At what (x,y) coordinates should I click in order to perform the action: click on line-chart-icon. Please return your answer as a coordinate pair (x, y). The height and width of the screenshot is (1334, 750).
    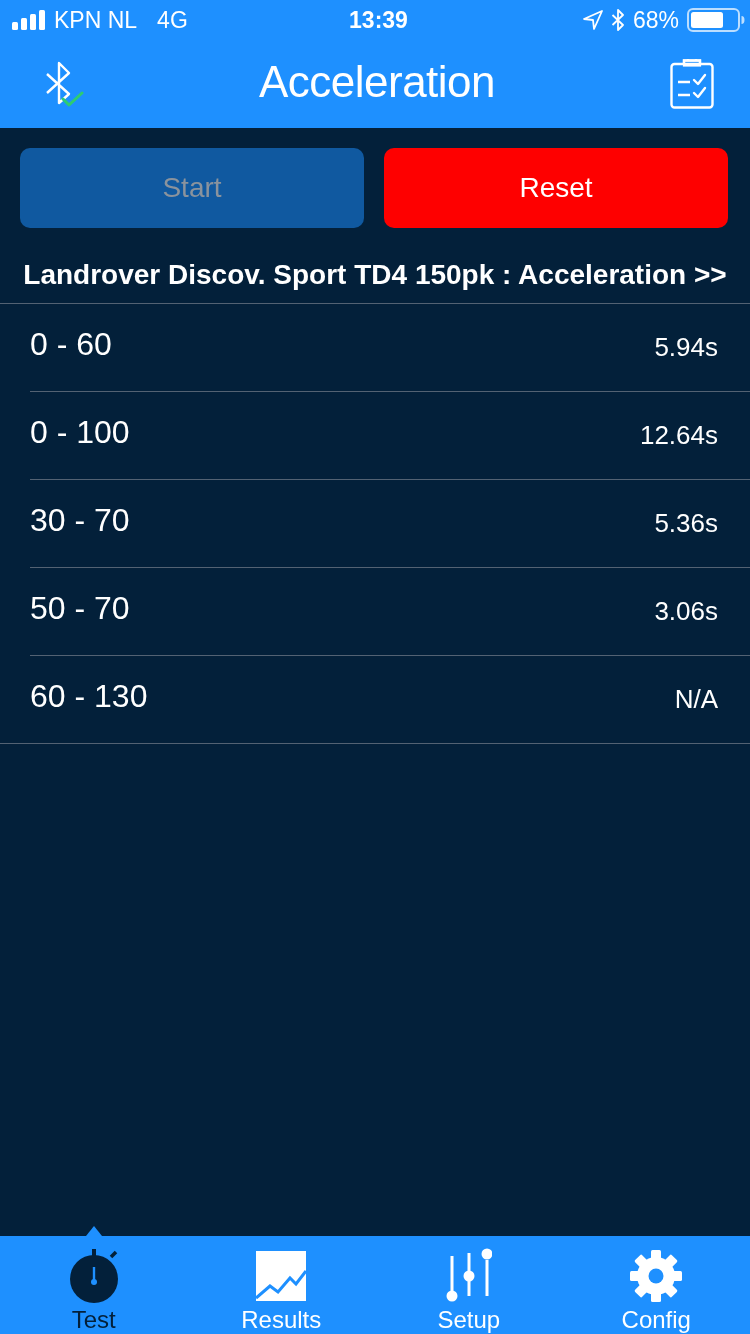
    Looking at the image, I should click on (281, 1276).